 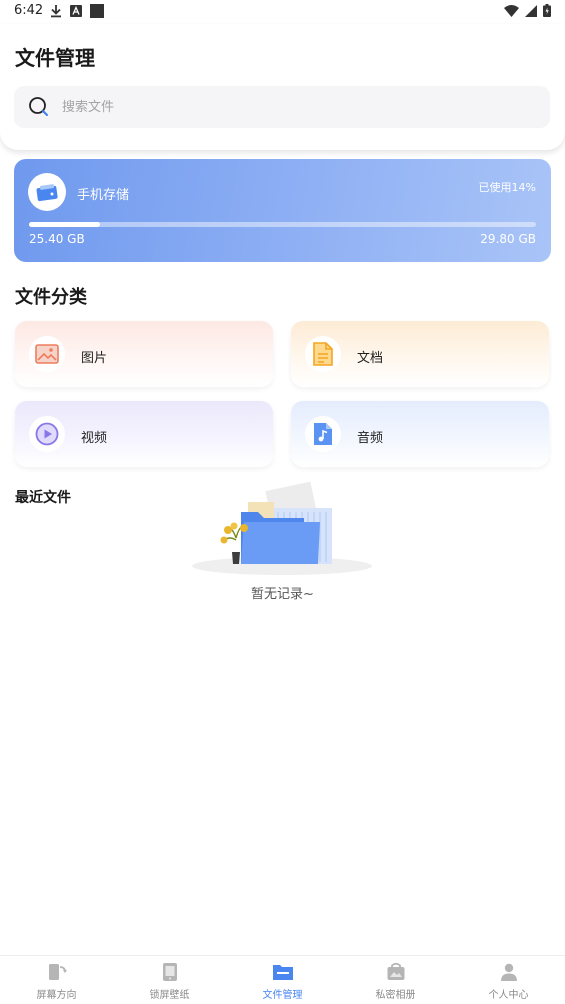 I want to click on category-label: 文档, so click(x=370, y=358).